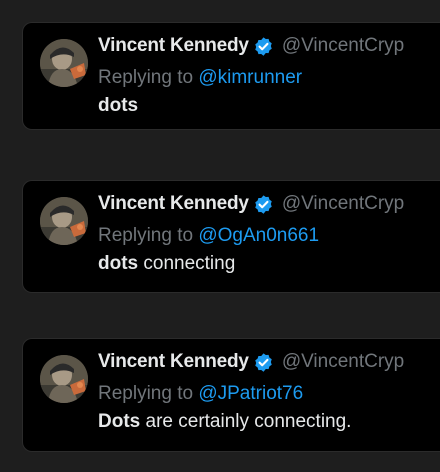 This screenshot has width=440, height=472. What do you see at coordinates (246, 421) in the screenshot?
I see `tweet-text-rest: are certainly connecting.` at bounding box center [246, 421].